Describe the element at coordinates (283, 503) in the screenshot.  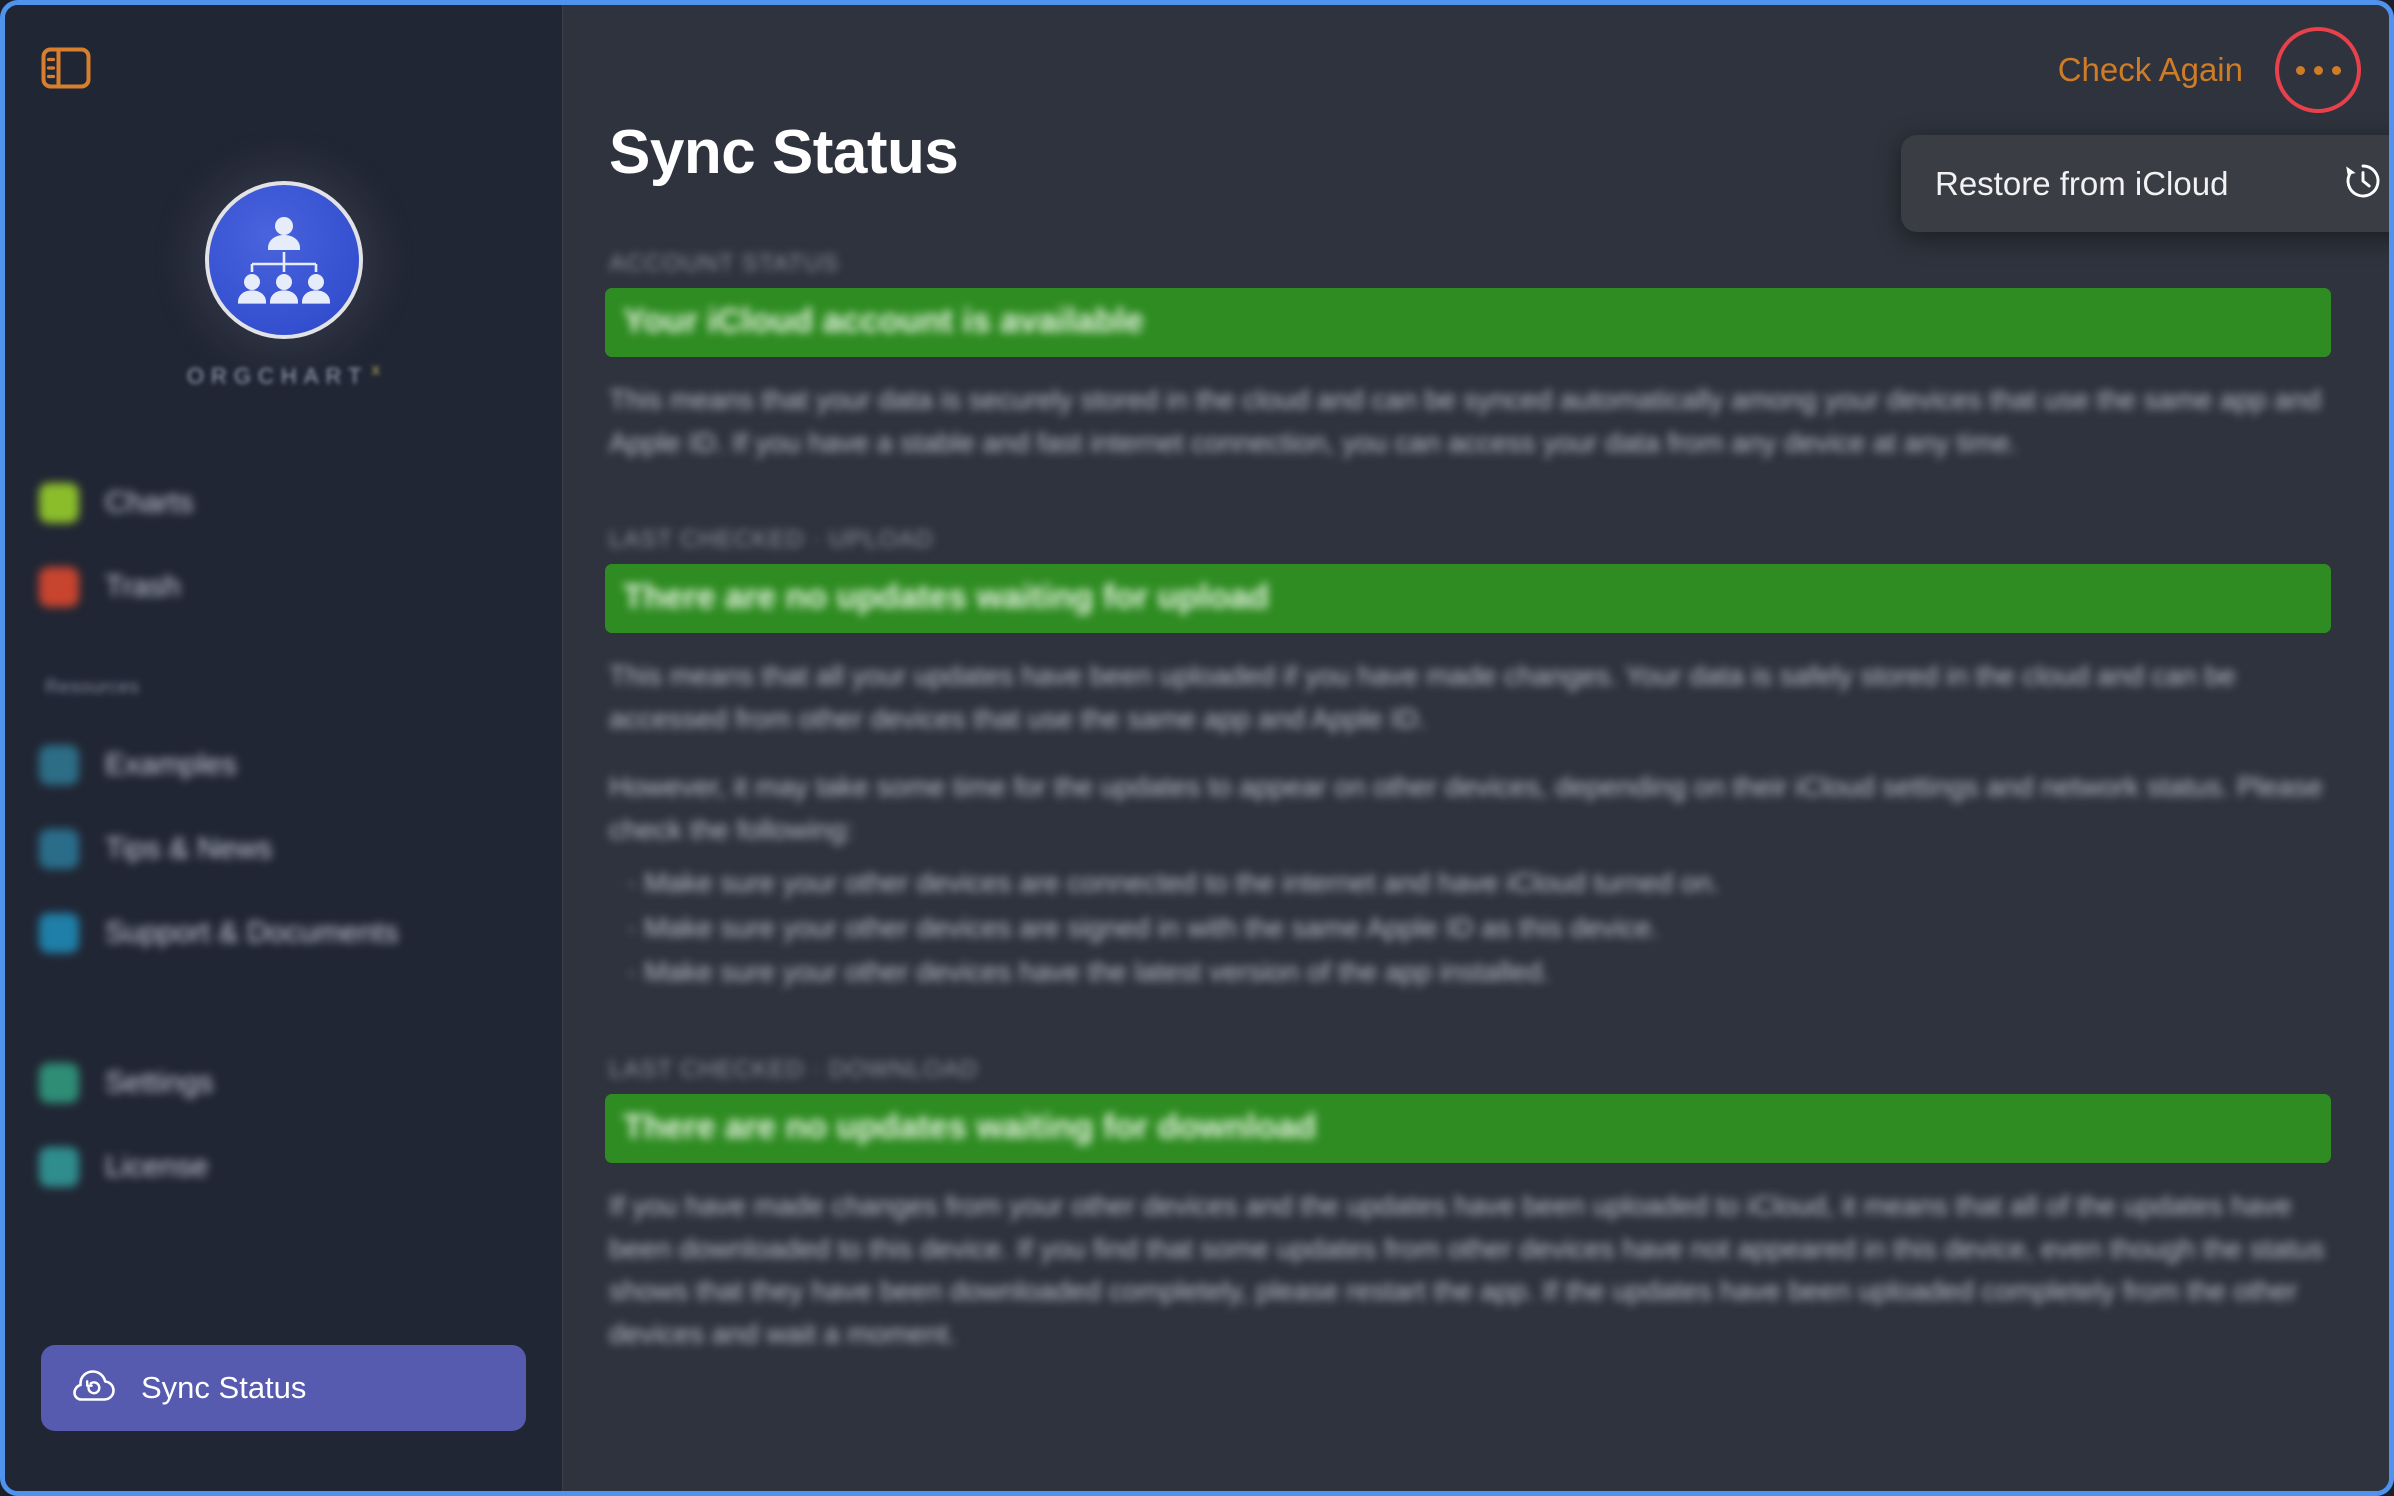
I see `sidebar-item-charts: Charts` at that location.